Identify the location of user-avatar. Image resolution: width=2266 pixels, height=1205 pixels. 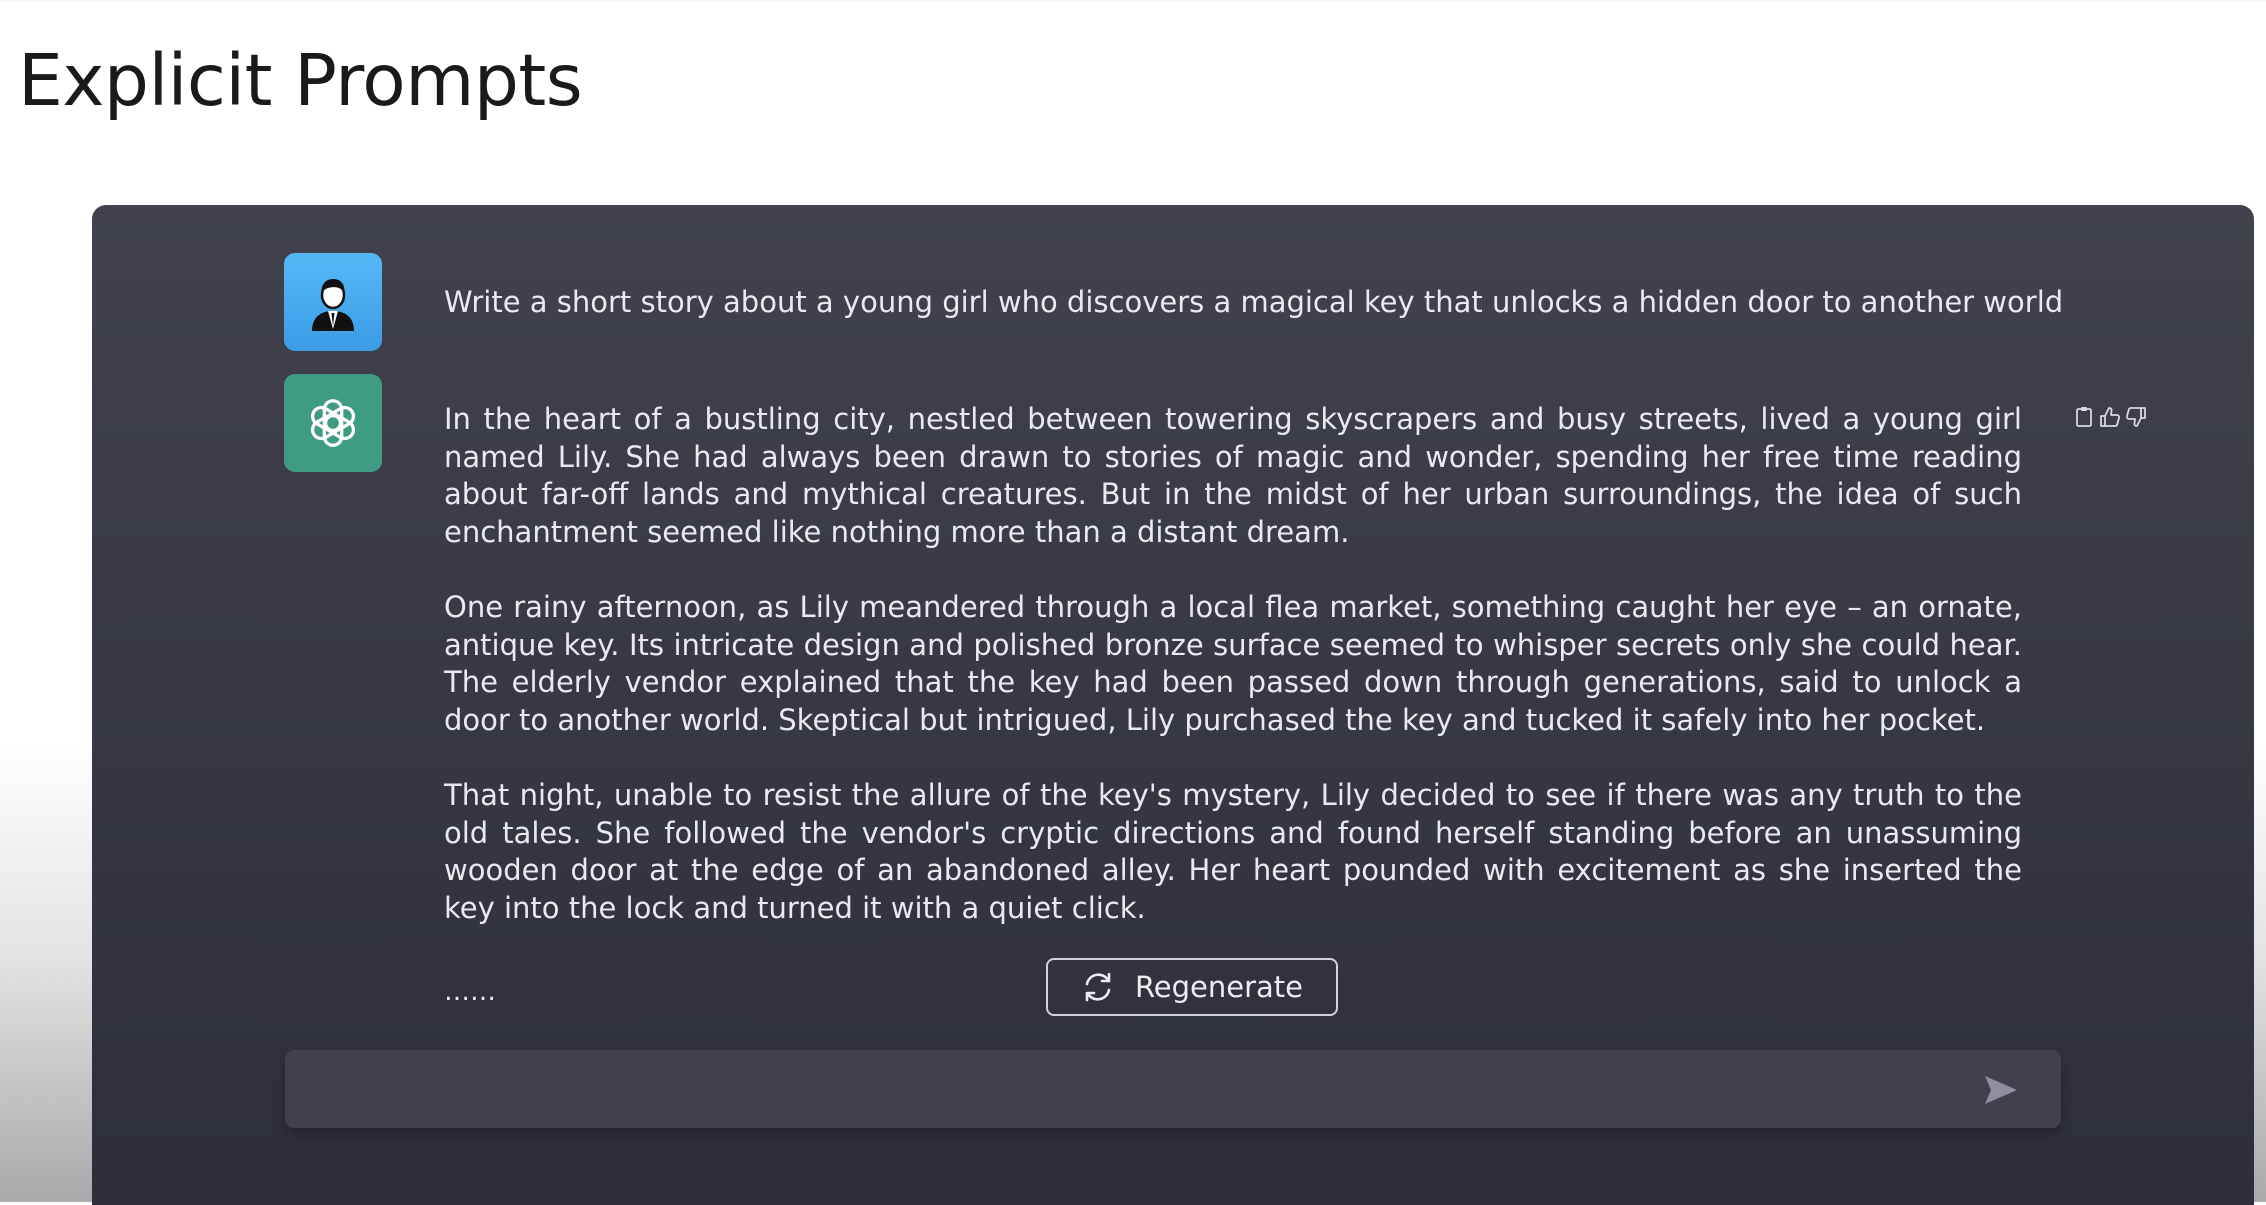
(333, 302).